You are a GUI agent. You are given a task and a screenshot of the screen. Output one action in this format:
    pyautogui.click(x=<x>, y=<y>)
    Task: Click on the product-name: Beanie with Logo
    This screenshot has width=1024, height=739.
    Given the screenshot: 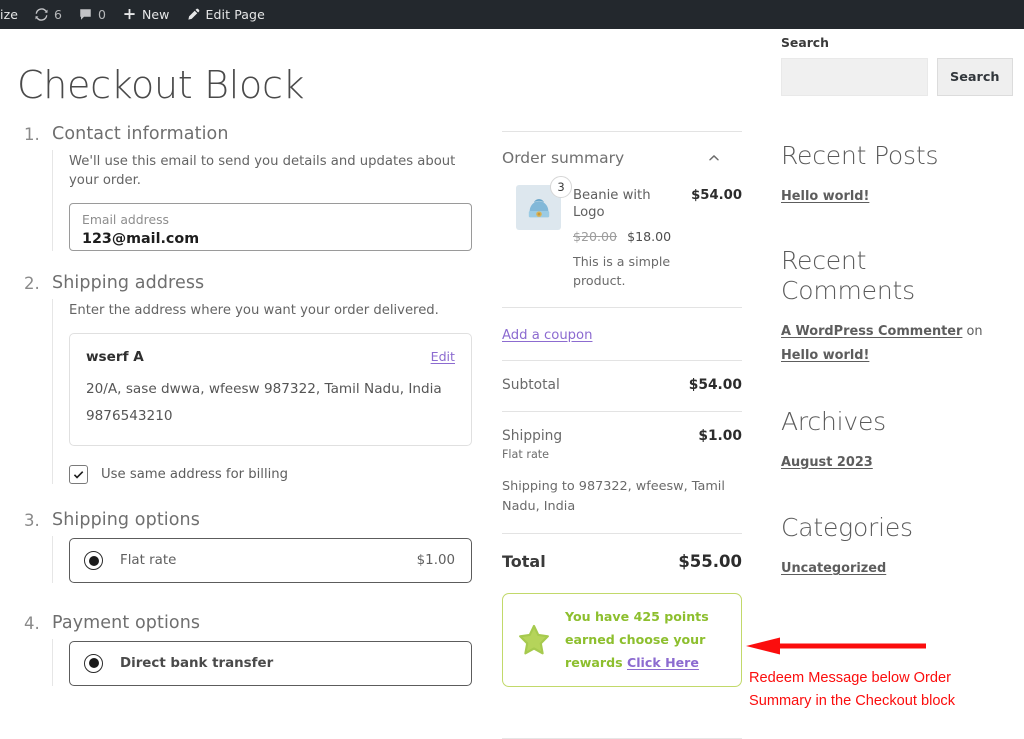 What is the action you would take?
    pyautogui.click(x=612, y=204)
    